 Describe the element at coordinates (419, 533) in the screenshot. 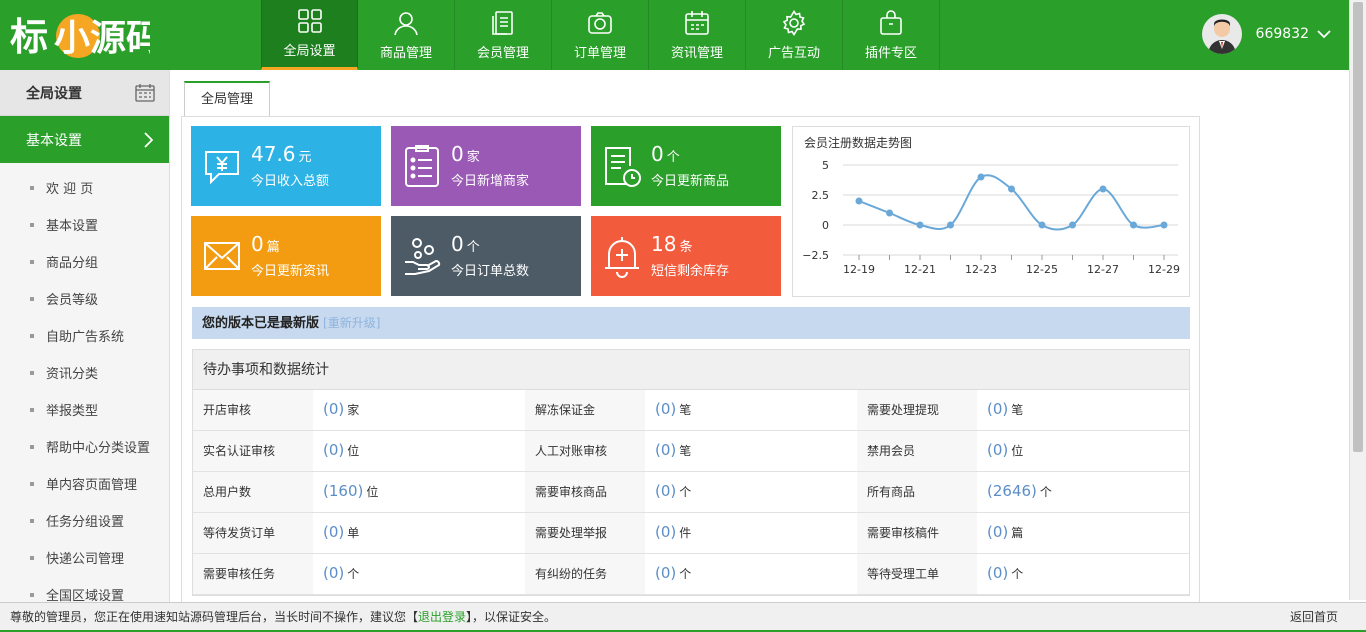

I see `stat-value: (0) 单` at that location.